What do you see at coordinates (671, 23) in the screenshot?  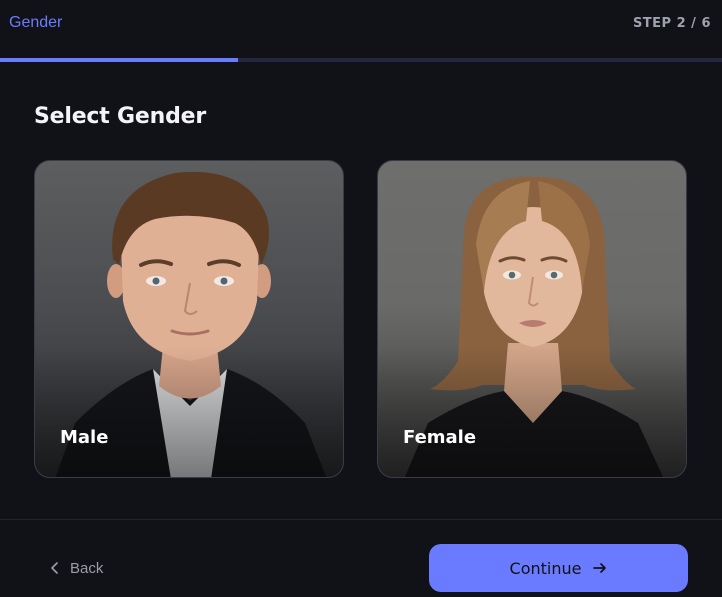 I see `step-indicator: STEP 2 / 6` at bounding box center [671, 23].